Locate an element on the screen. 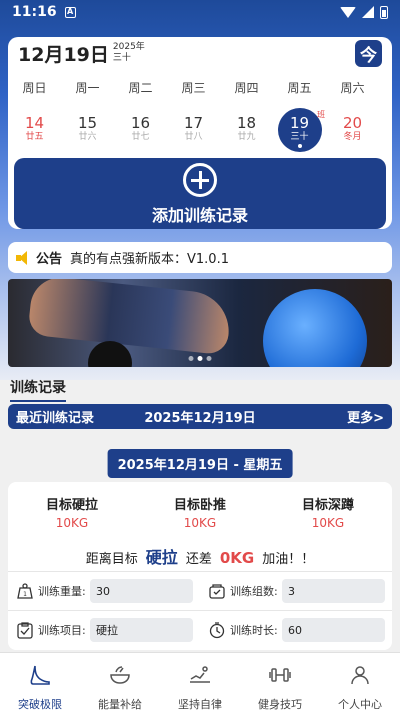  calendar-day: 20 冬月 is located at coordinates (352, 130).